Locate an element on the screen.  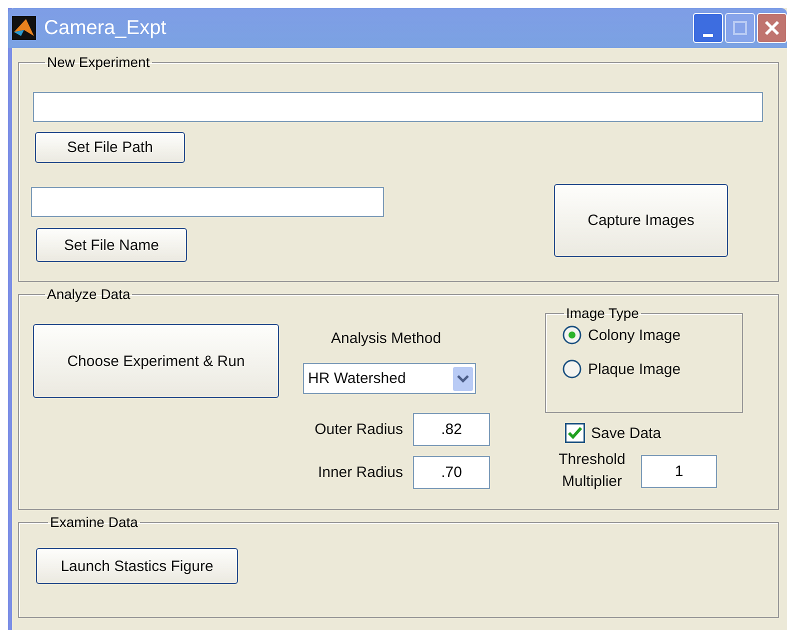
save-data-checkbox: Save Data is located at coordinates (613, 433).